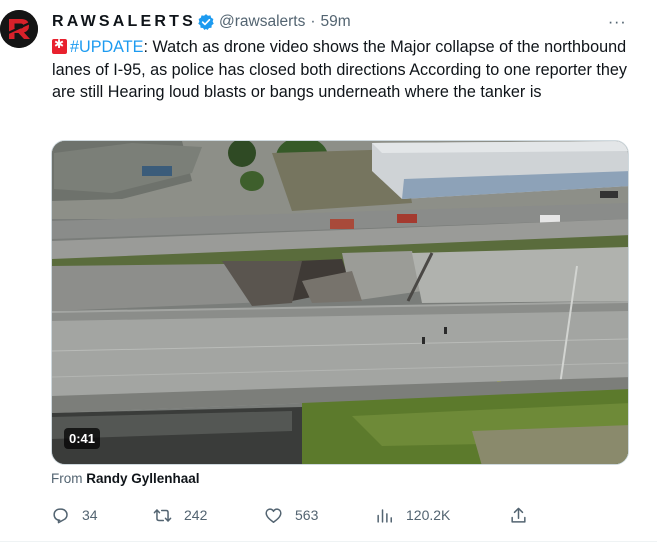 Image resolution: width=657 pixels, height=542 pixels. What do you see at coordinates (206, 22) in the screenshot?
I see `verified-badge-icon` at bounding box center [206, 22].